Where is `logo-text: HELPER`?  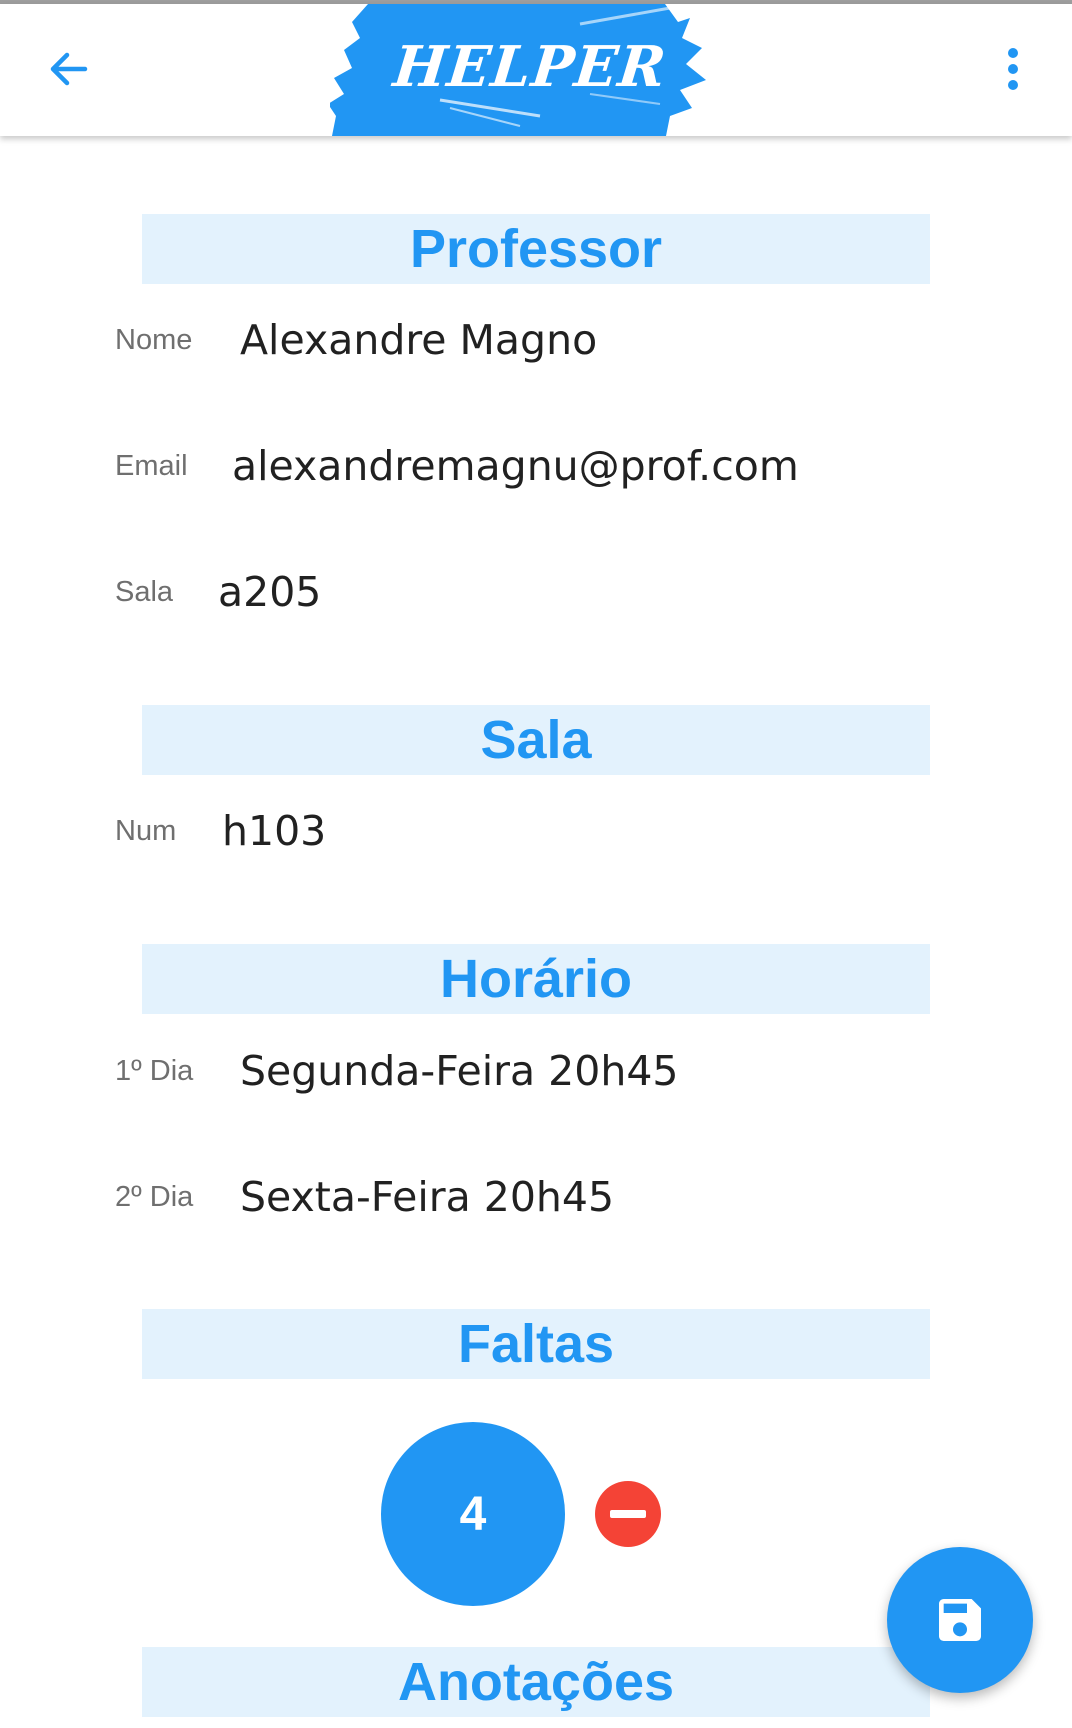 logo-text: HELPER is located at coordinates (530, 67).